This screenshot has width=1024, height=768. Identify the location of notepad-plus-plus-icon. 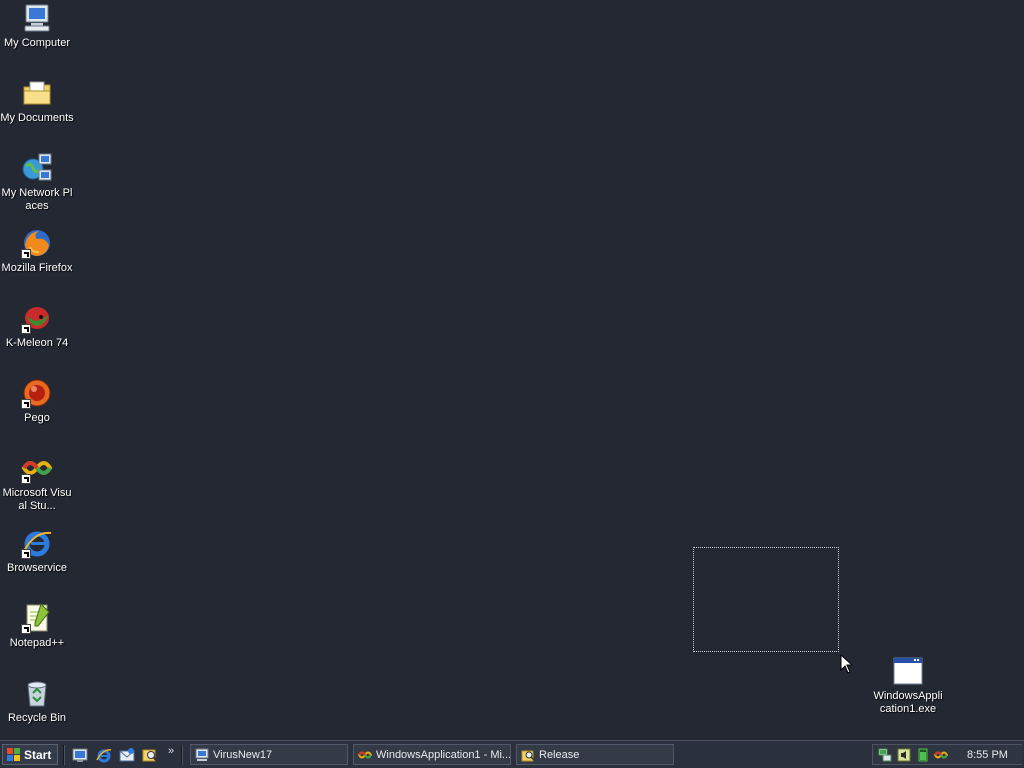
(37, 618).